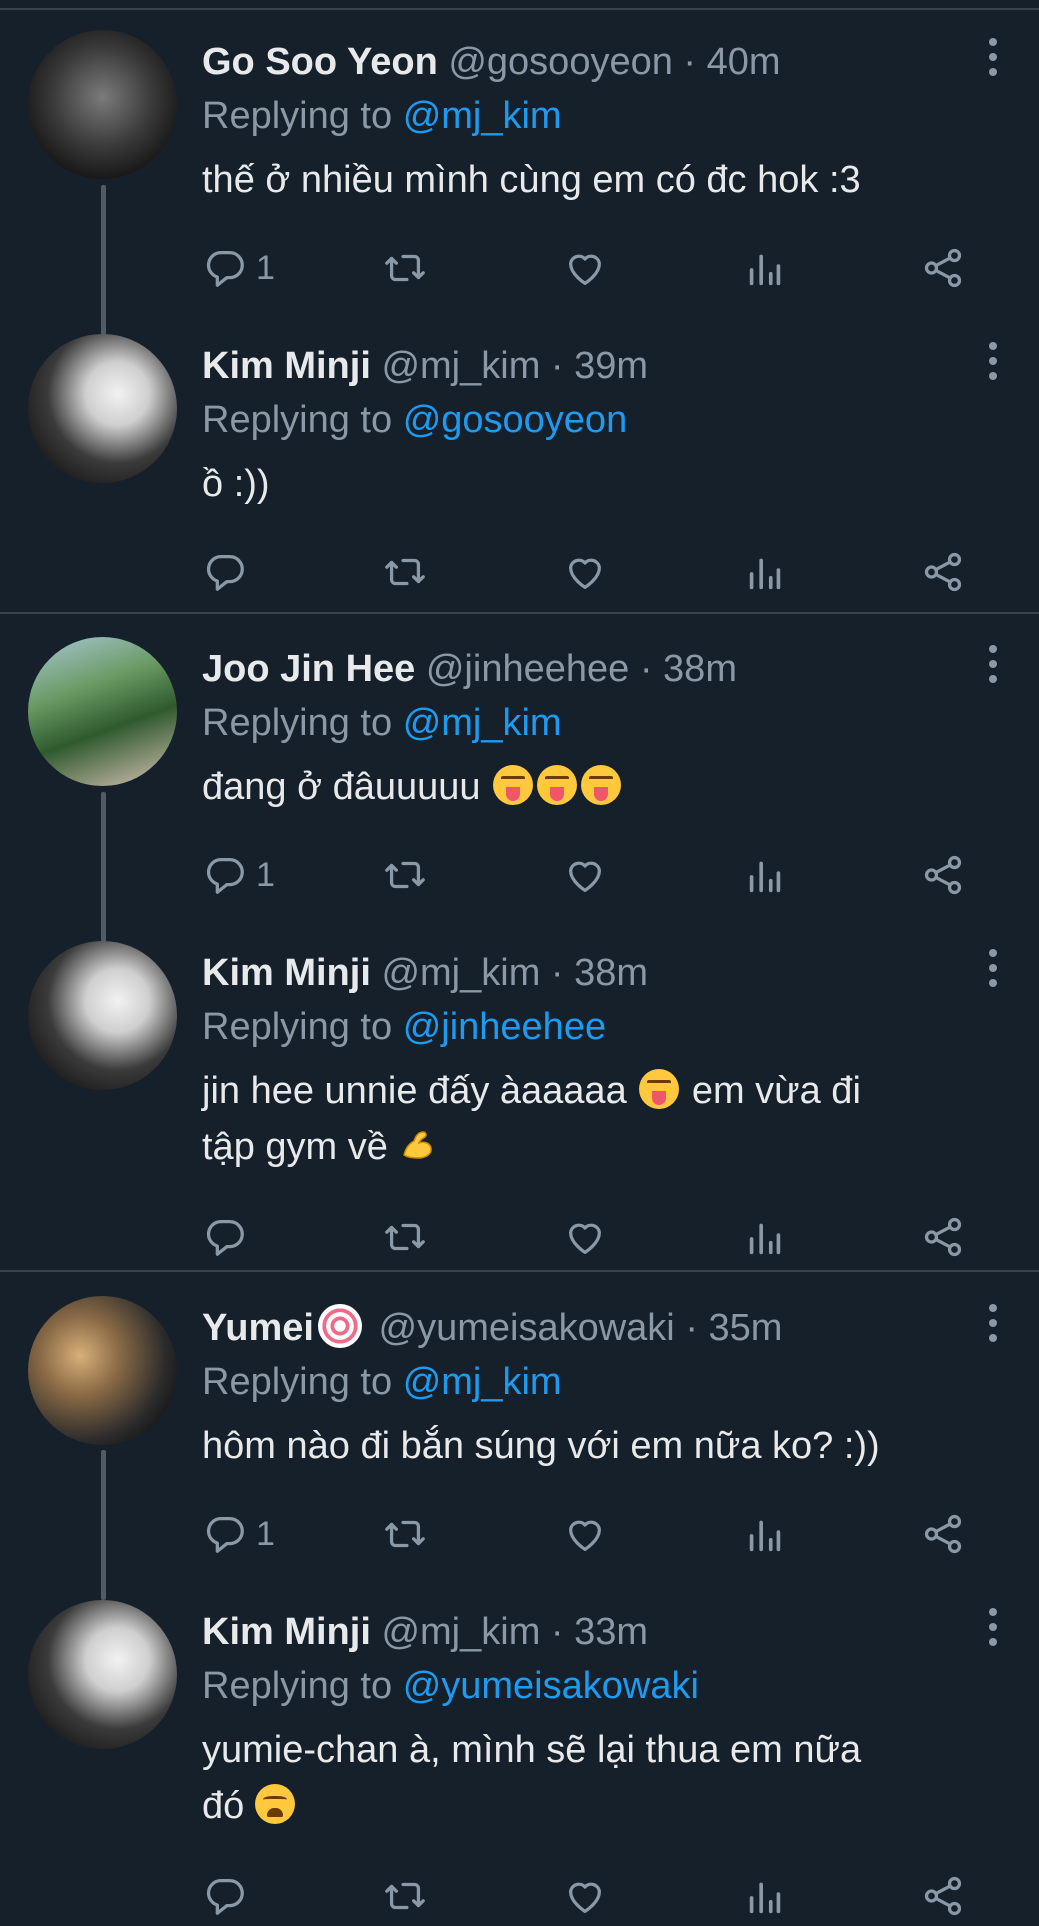 This screenshot has height=1926, width=1039. What do you see at coordinates (527, 1328) in the screenshot?
I see `user-handle: @yumeisakowaki` at bounding box center [527, 1328].